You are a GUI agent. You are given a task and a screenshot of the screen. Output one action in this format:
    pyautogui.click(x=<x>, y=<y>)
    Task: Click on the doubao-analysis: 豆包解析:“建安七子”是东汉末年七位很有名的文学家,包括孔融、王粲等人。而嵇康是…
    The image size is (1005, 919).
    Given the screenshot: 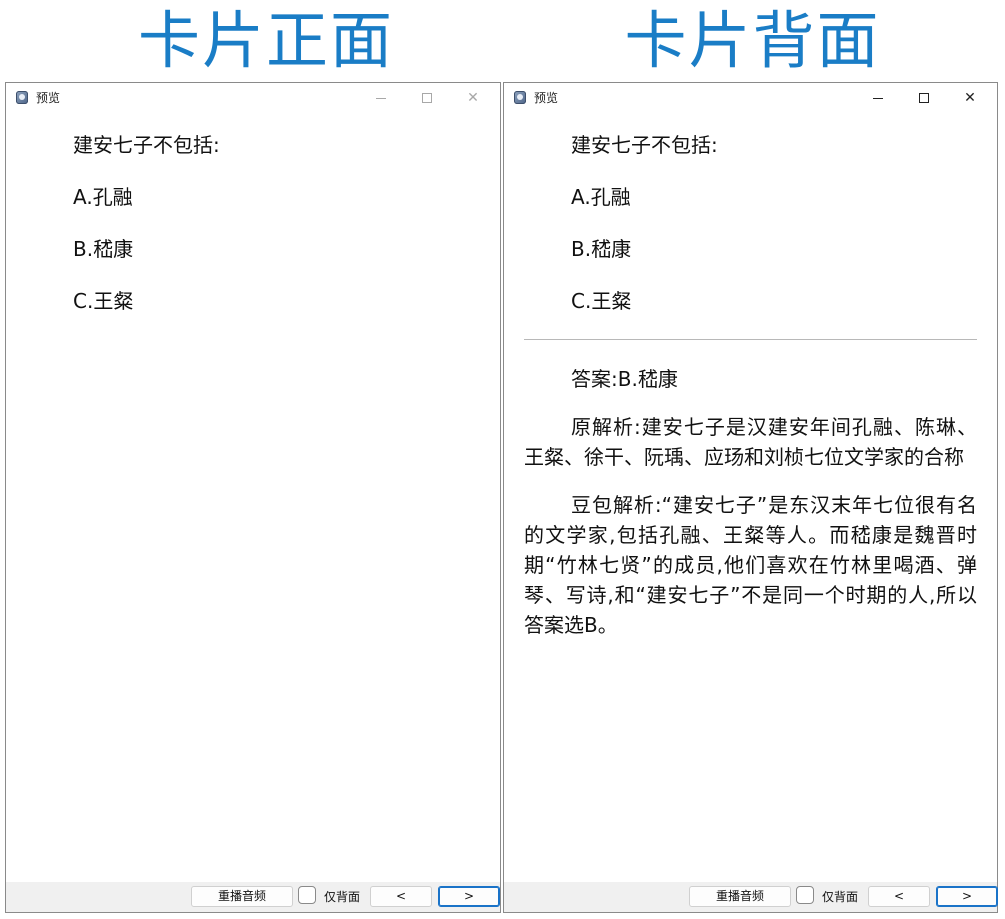 What is the action you would take?
    pyautogui.click(x=750, y=565)
    